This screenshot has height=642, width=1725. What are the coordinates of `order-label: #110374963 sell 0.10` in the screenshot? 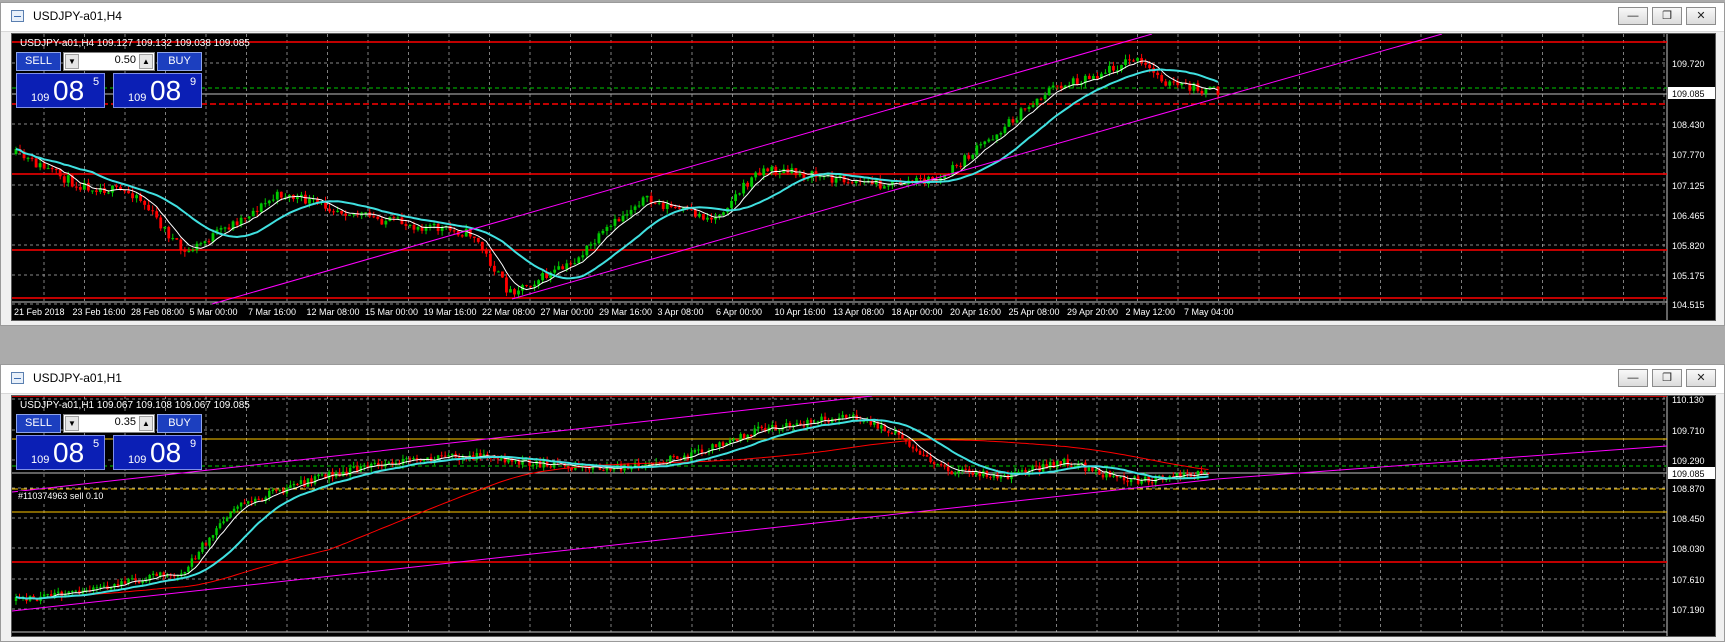 It's located at (61, 496).